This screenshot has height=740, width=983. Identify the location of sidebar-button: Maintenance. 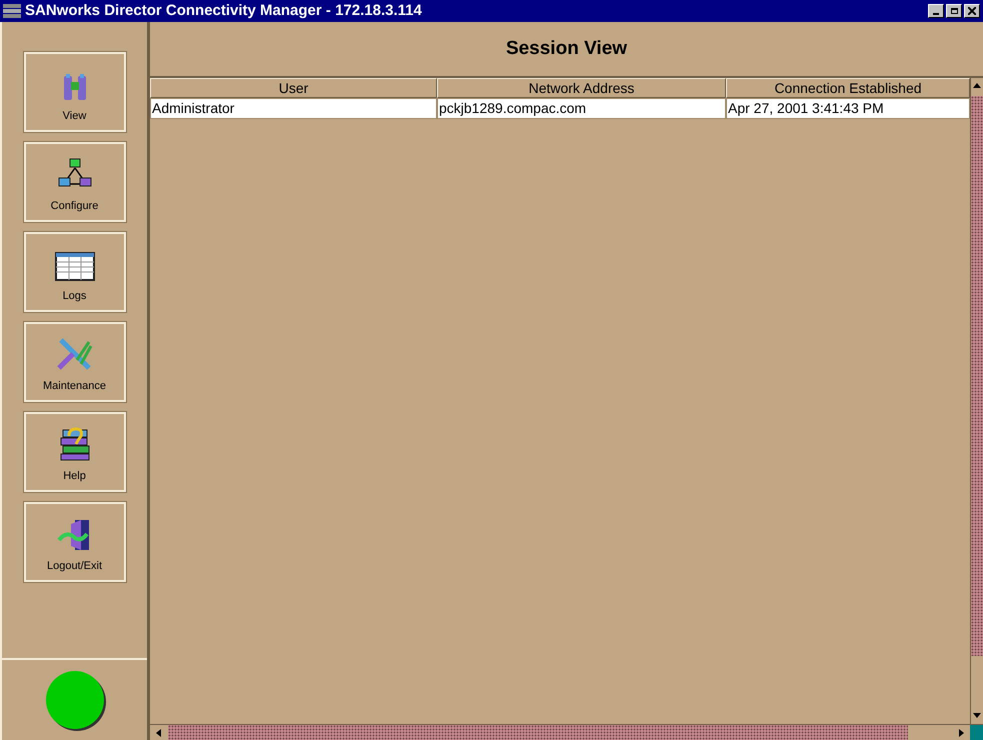
(75, 362).